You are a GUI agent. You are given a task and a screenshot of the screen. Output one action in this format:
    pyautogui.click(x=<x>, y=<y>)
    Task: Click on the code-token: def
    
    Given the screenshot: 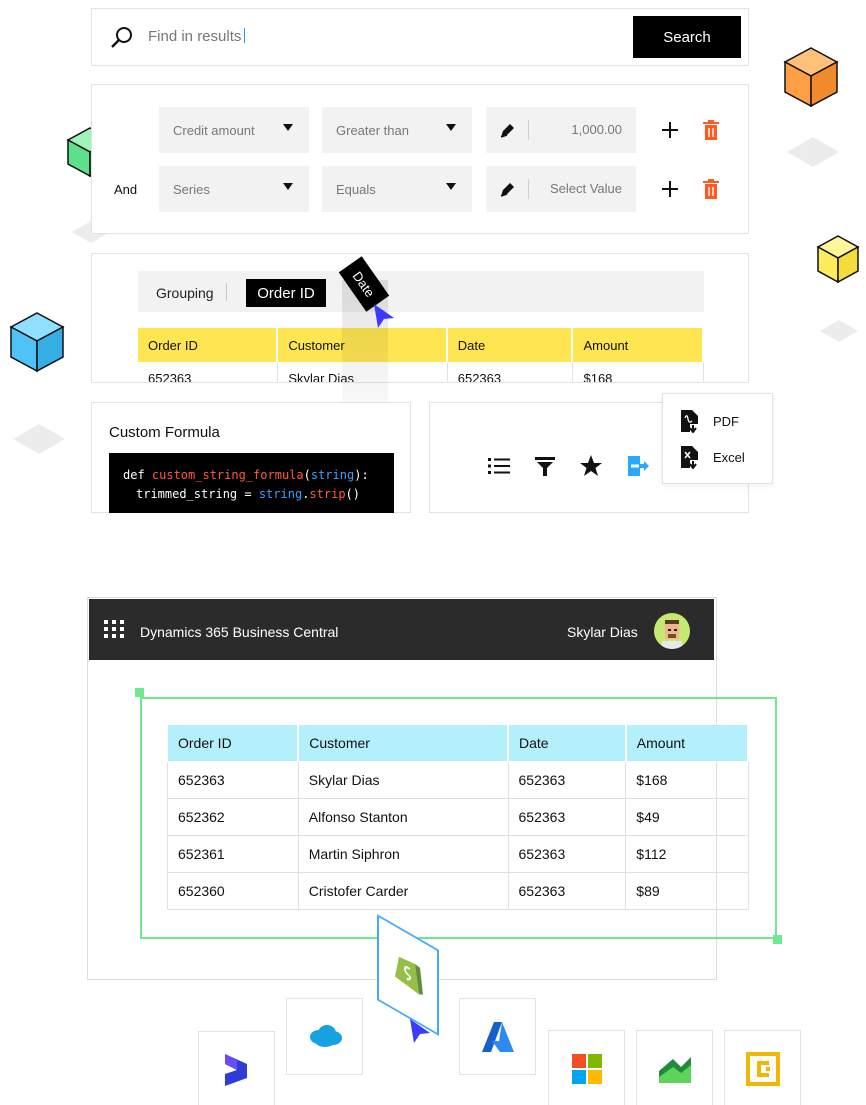 What is the action you would take?
    pyautogui.click(x=137, y=475)
    